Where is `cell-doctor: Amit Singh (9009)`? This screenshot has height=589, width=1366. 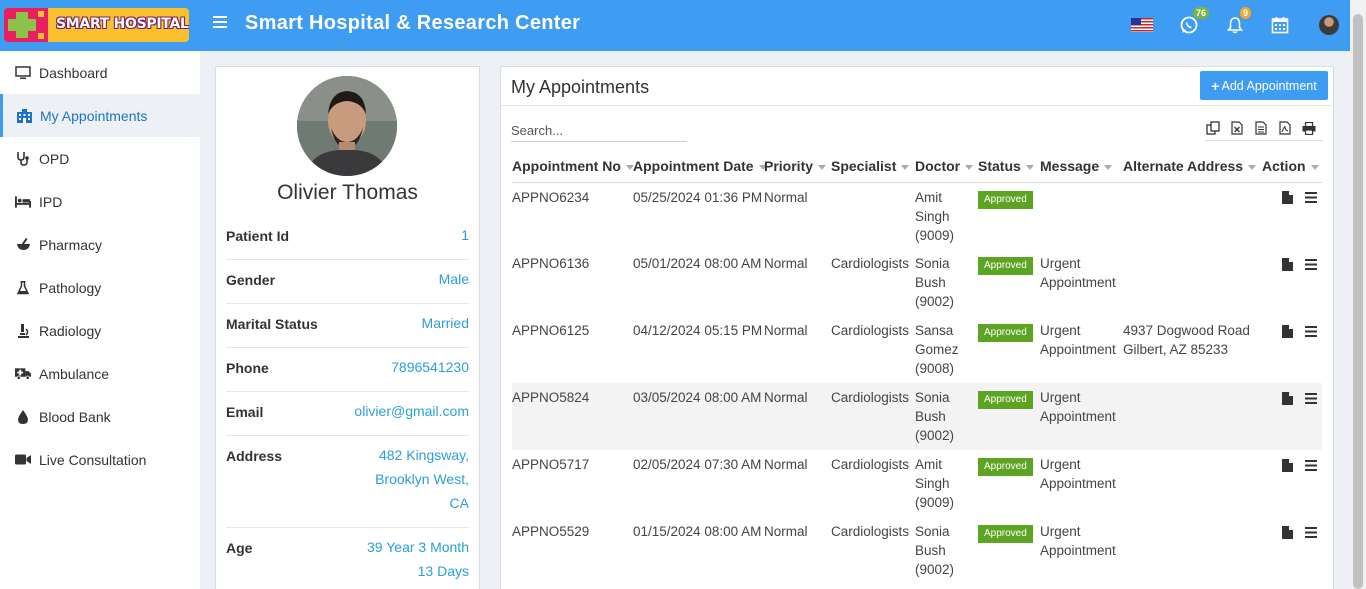 cell-doctor: Amit Singh (9009) is located at coordinates (946, 215).